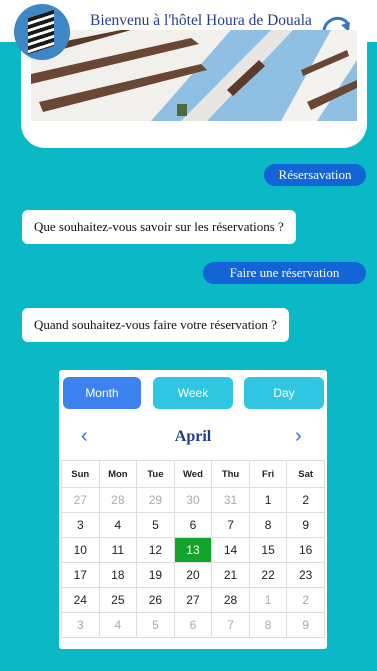 The image size is (377, 671). I want to click on make-reservation-chip: Faire une réservation, so click(284, 273).